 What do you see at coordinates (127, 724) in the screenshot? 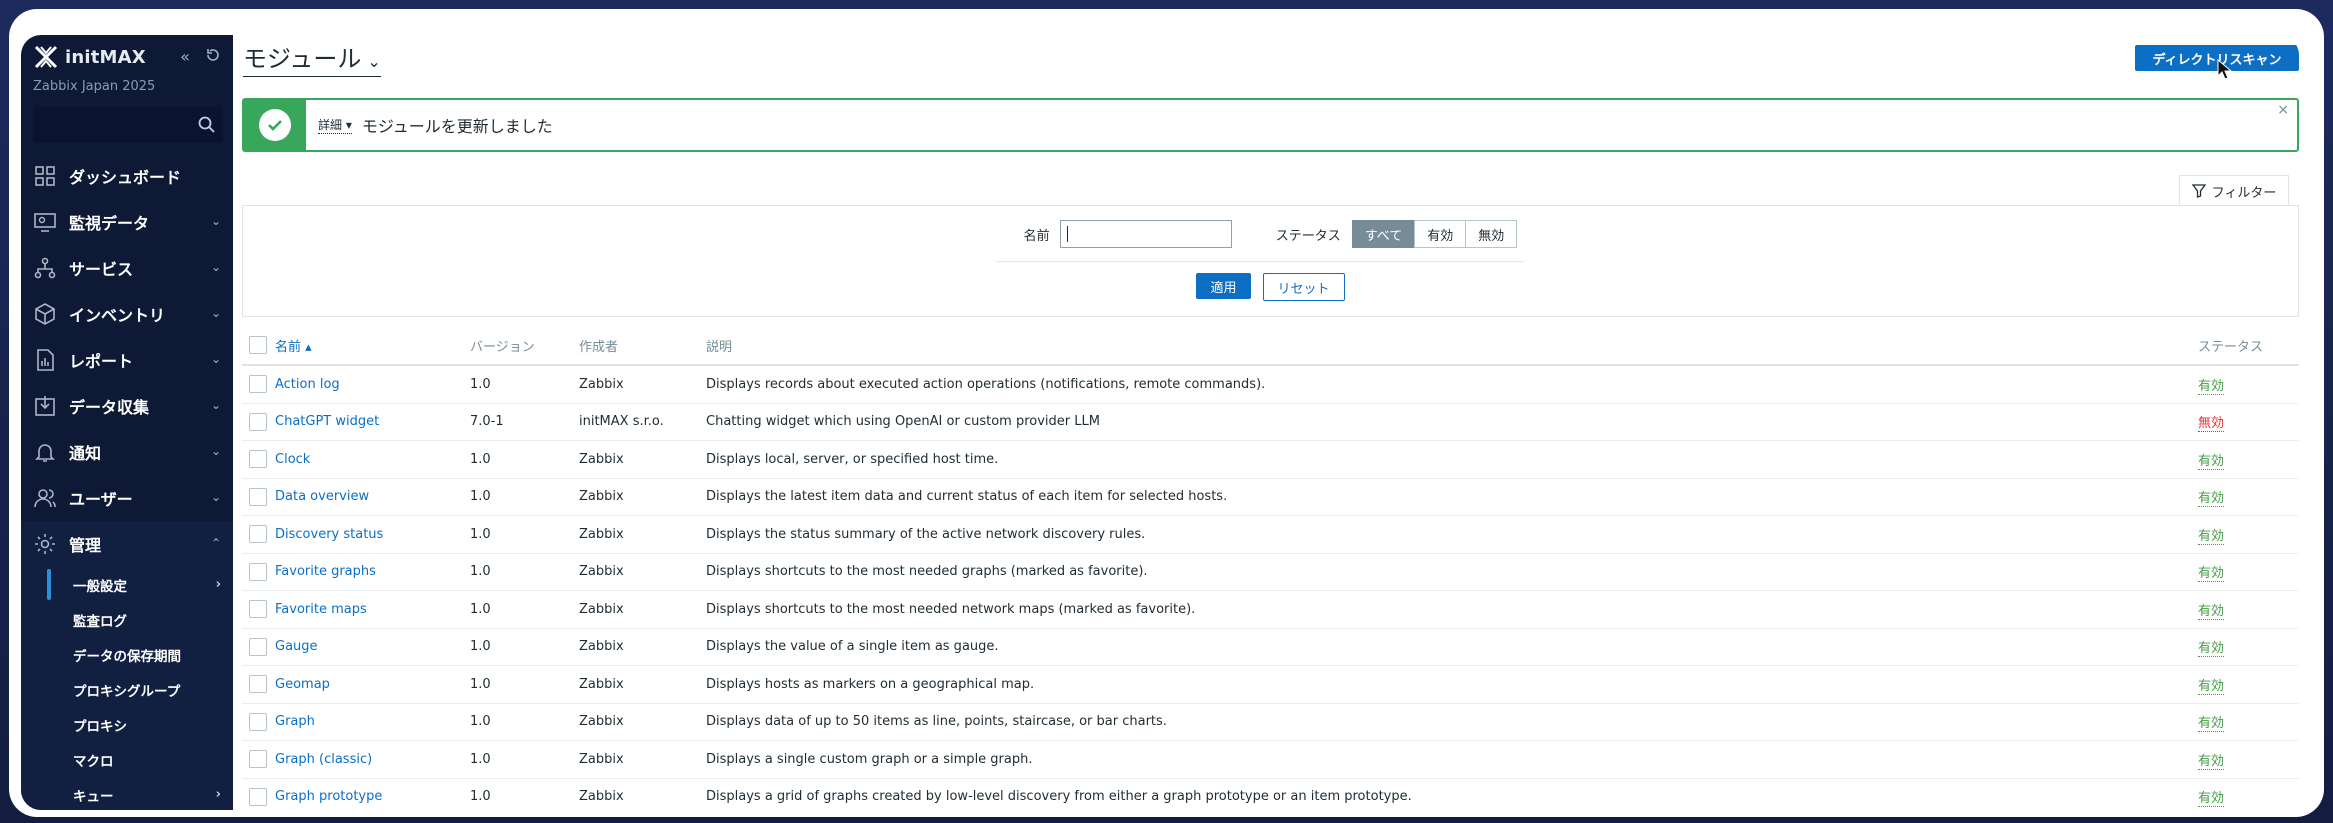
I see `submenu-proxies: プロキシ` at bounding box center [127, 724].